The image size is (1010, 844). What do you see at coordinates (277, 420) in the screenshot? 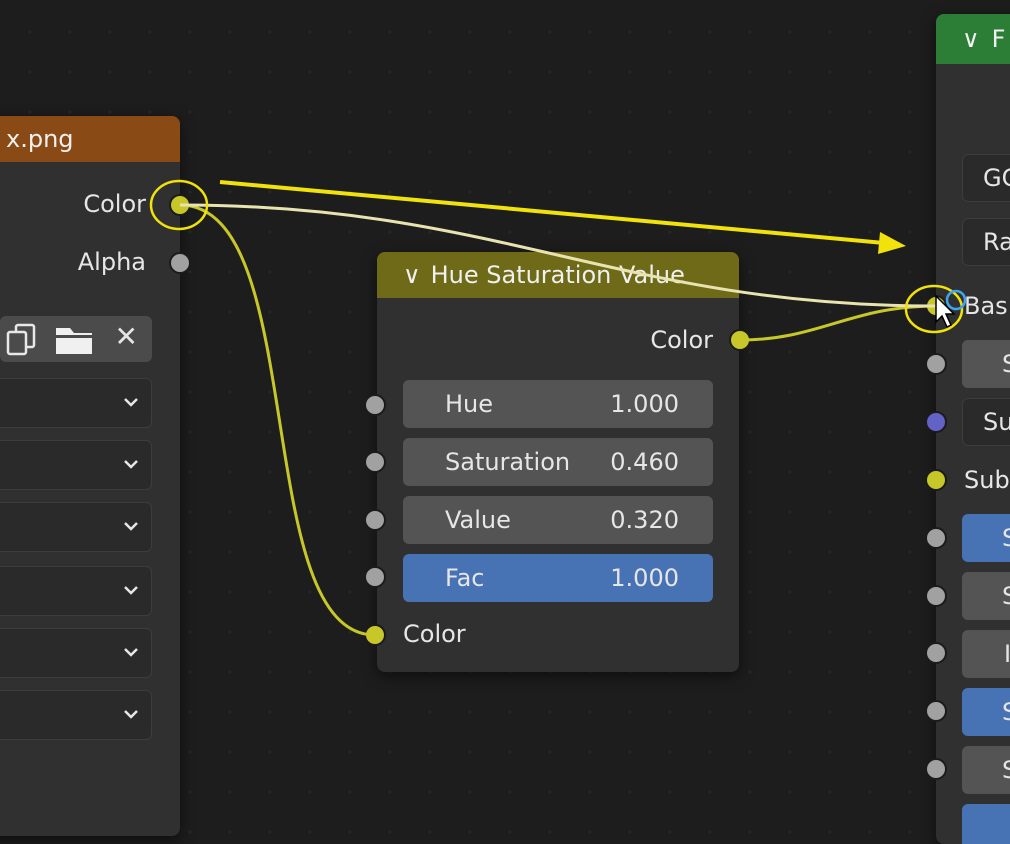
I see `link-image-to-hsv` at bounding box center [277, 420].